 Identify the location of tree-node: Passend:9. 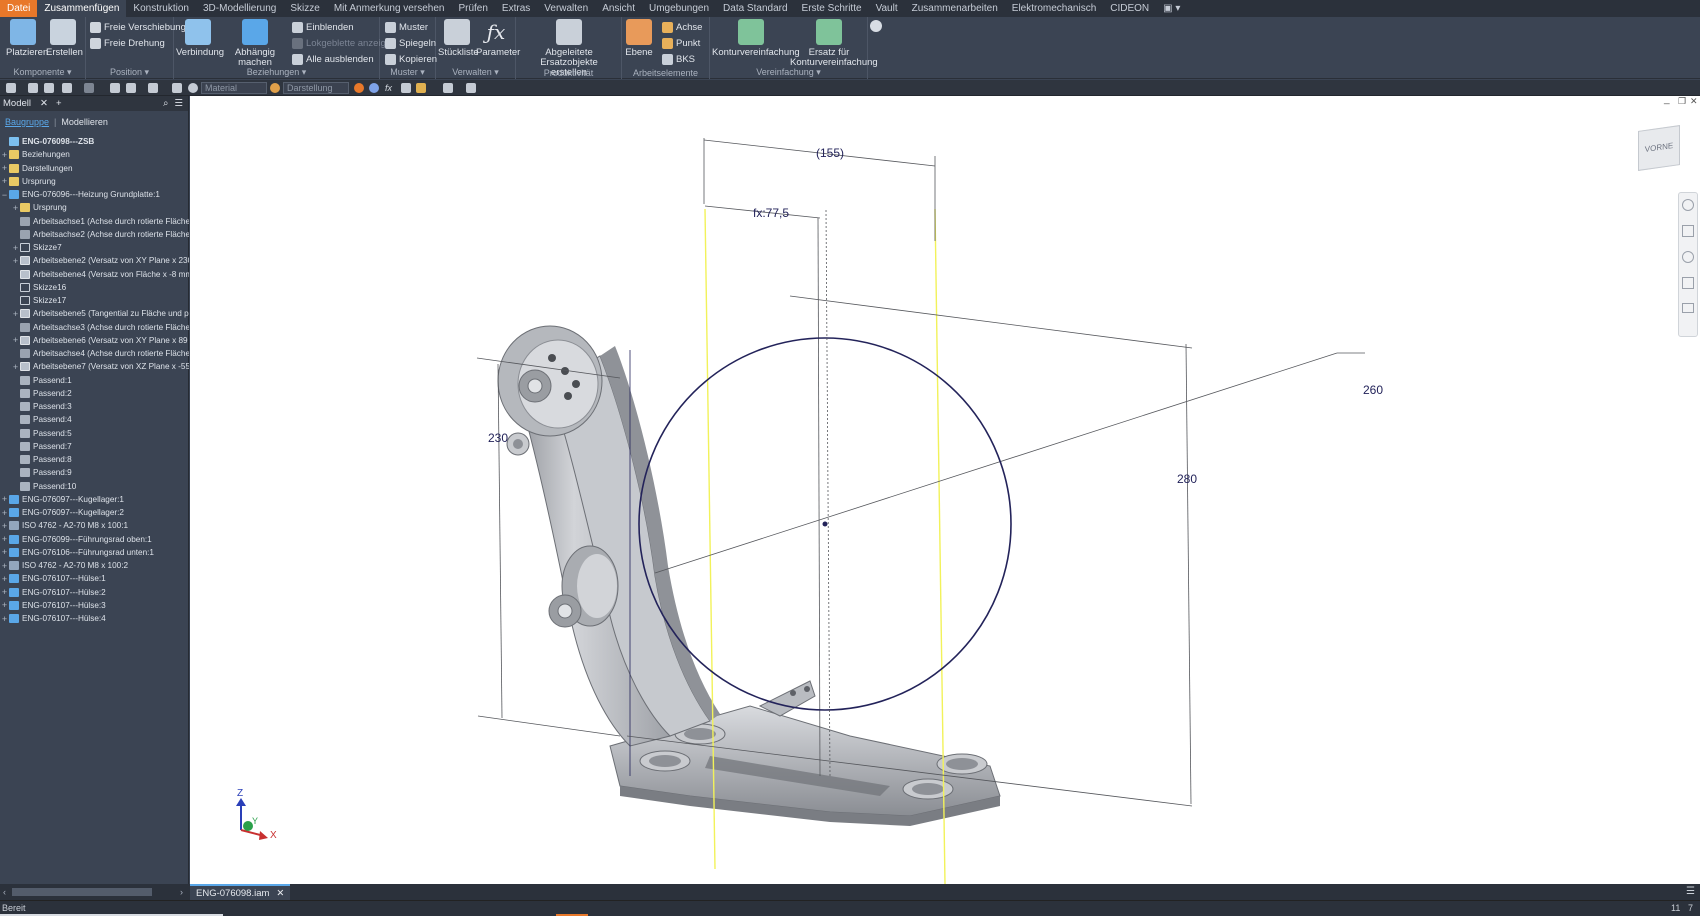
(94, 472).